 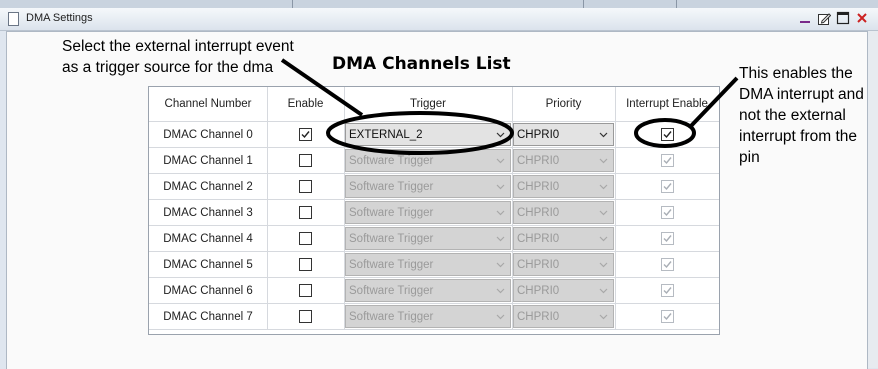 What do you see at coordinates (208, 212) in the screenshot?
I see `channel-name: DMAC Channel 3` at bounding box center [208, 212].